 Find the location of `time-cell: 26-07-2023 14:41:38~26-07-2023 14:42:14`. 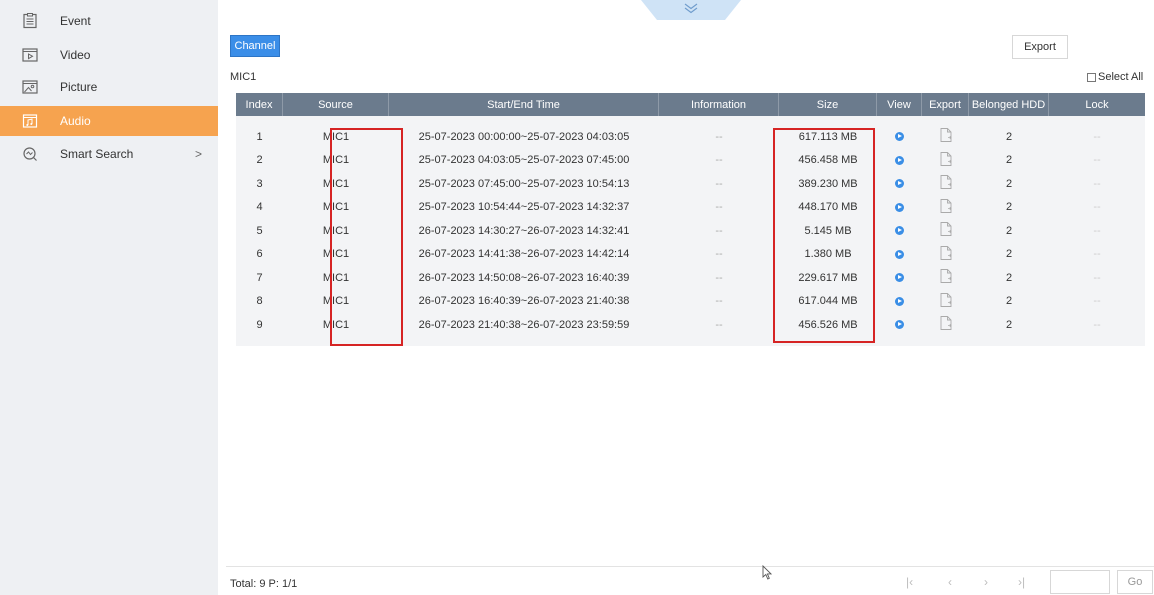

time-cell: 26-07-2023 14:41:38~26-07-2023 14:42:14 is located at coordinates (524, 254).